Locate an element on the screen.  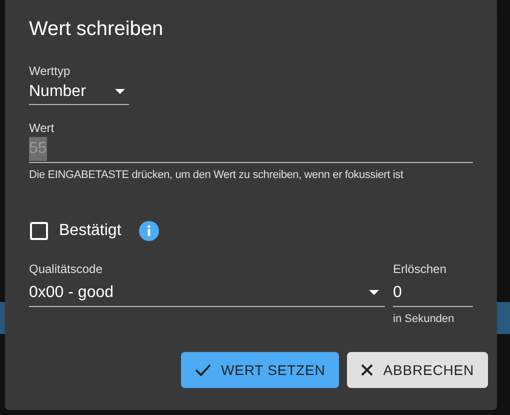
close-icon is located at coordinates (367, 370).